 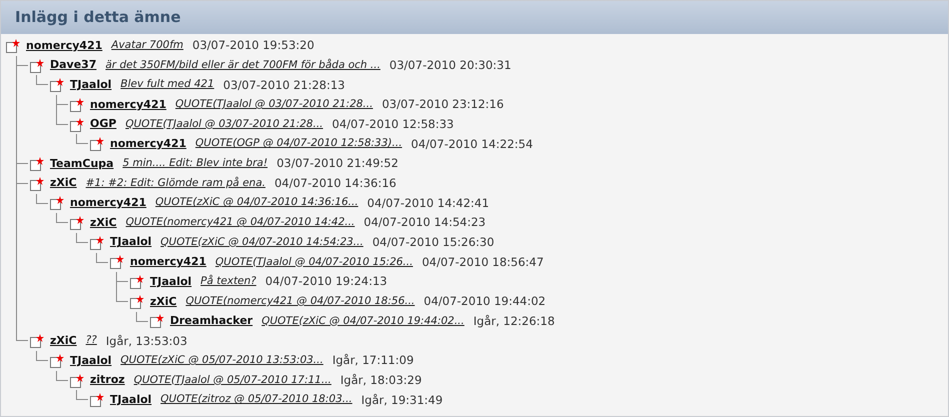 What do you see at coordinates (195, 164) in the screenshot?
I see `post-subject-link: 5 min.... Edit: Blev inte bra!` at bounding box center [195, 164].